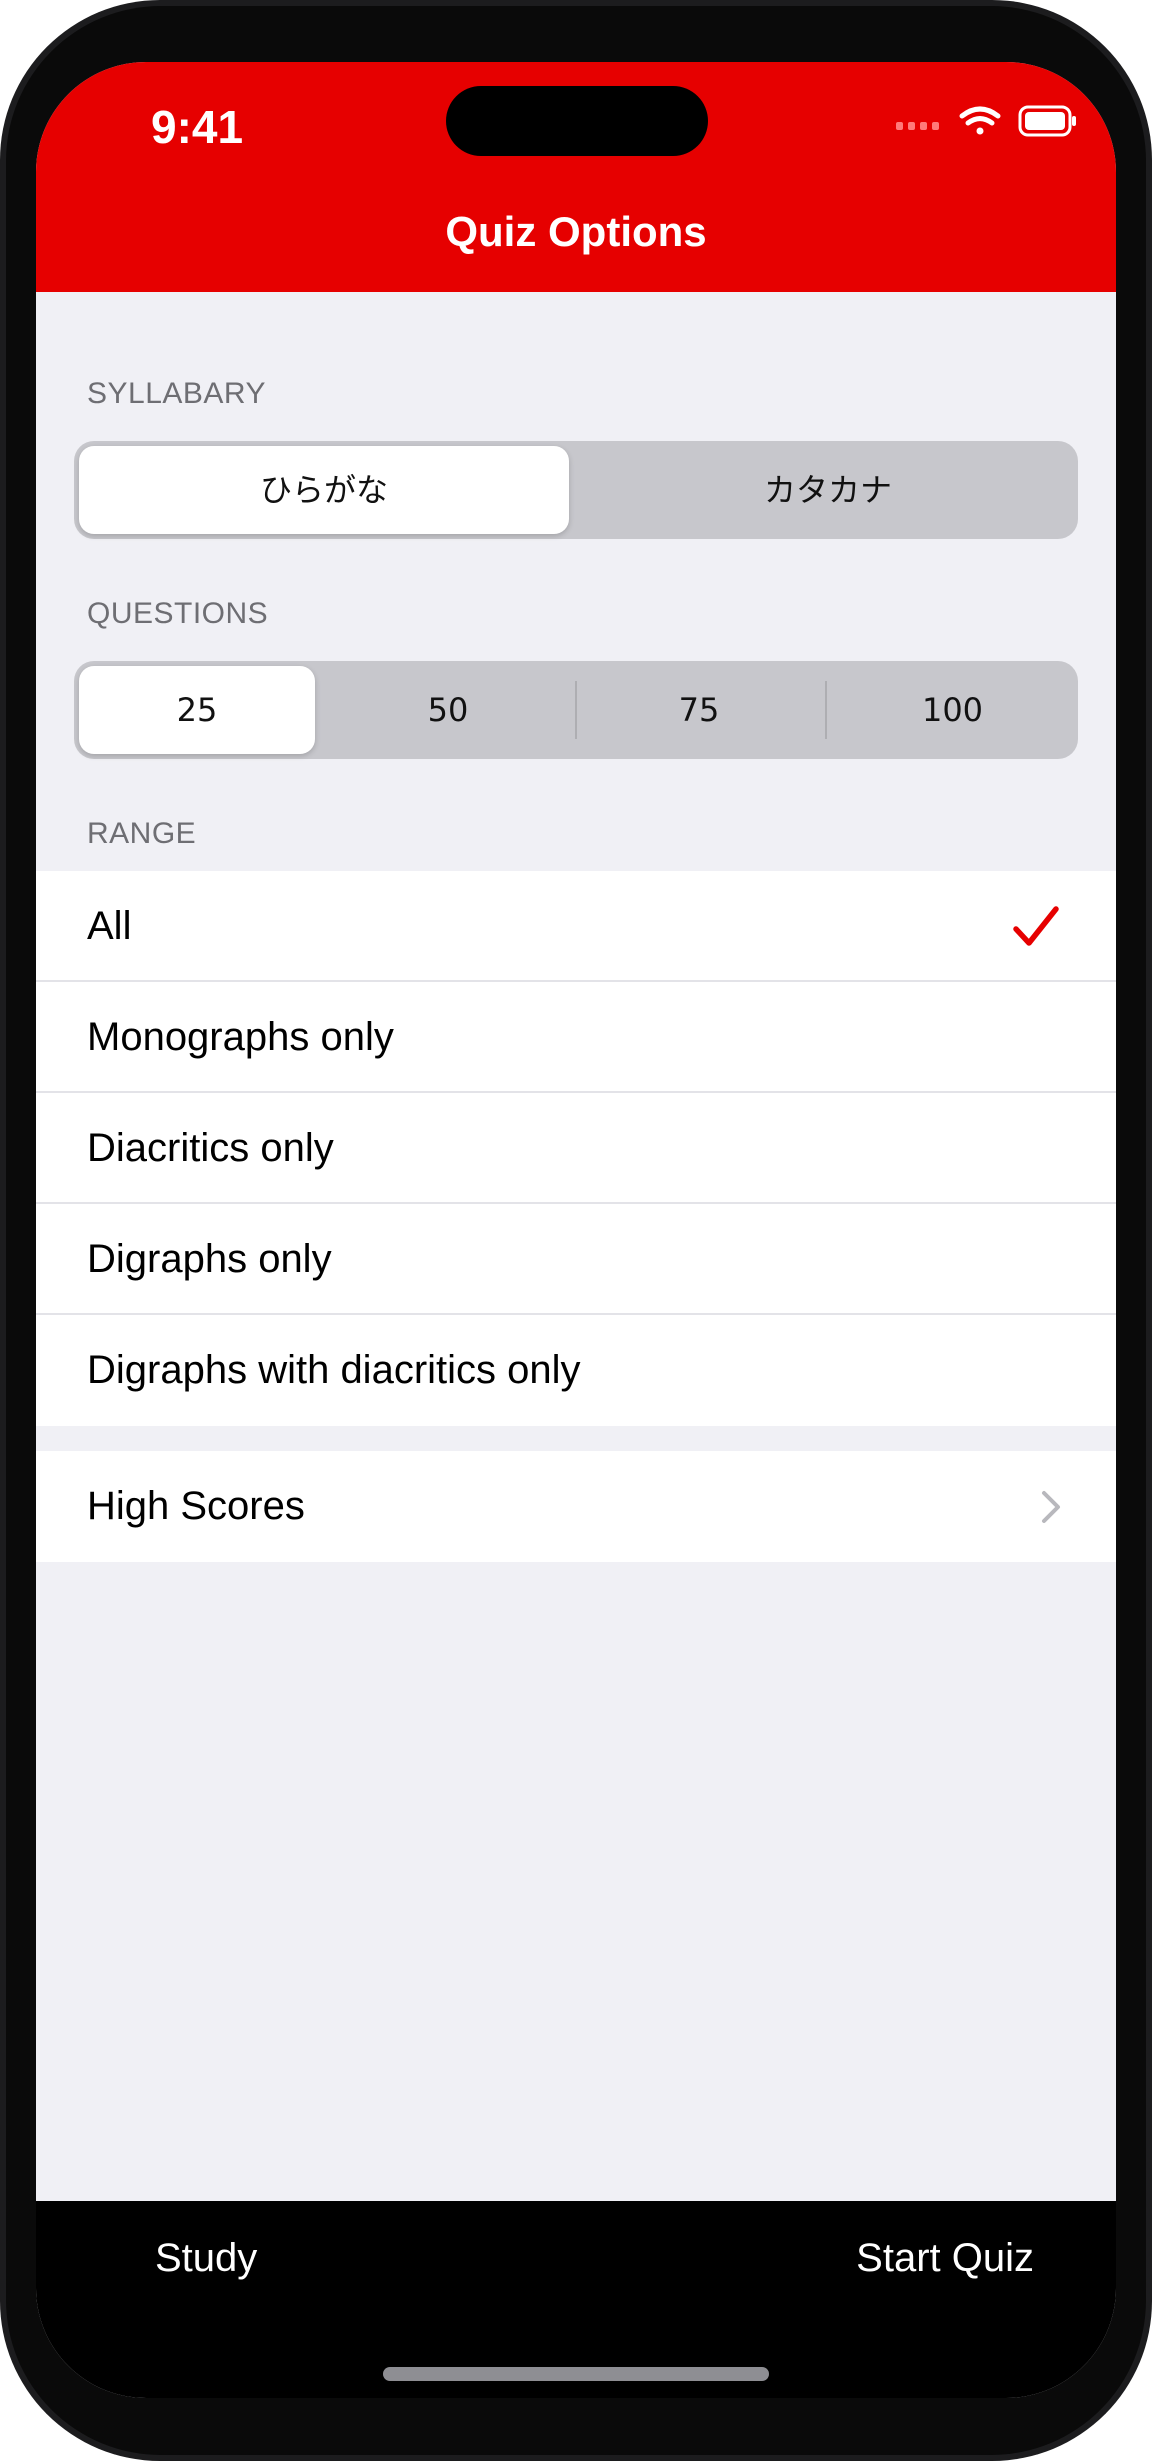  I want to click on range-option-label: Monographs only, so click(240, 1037).